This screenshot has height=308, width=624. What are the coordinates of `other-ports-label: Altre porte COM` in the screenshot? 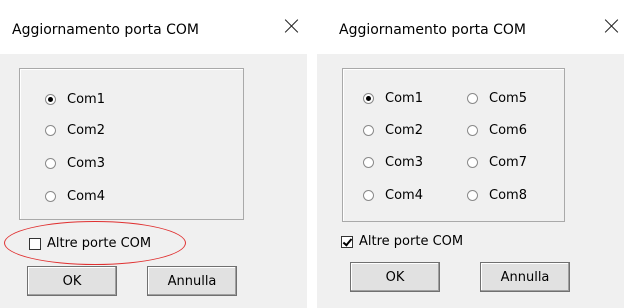 It's located at (411, 241).